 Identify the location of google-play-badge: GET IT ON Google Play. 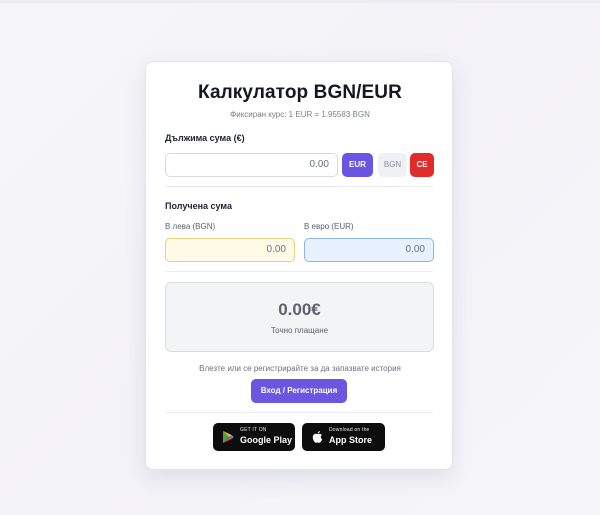
(254, 437).